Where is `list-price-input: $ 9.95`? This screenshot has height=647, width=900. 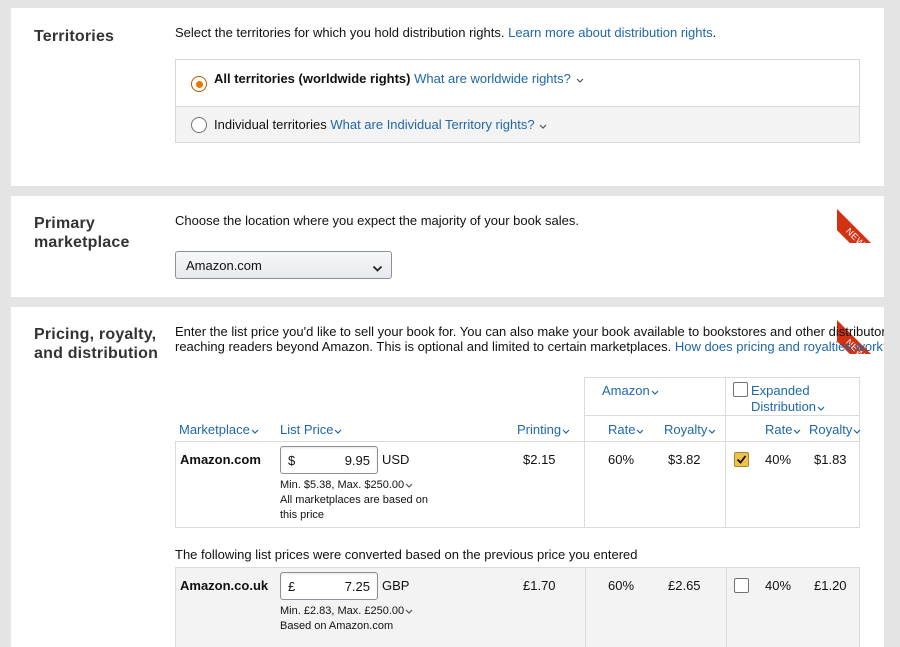 list-price-input: $ 9.95 is located at coordinates (329, 460).